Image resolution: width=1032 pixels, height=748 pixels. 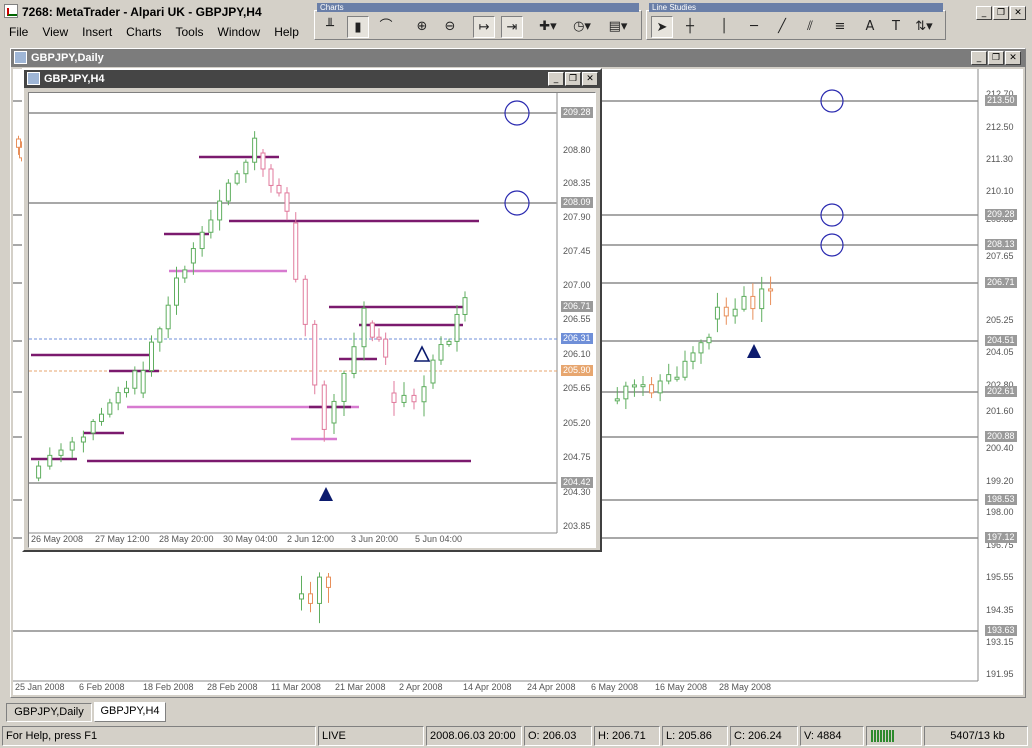 I want to click on h4-y-tick: 204.30, so click(x=577, y=492).